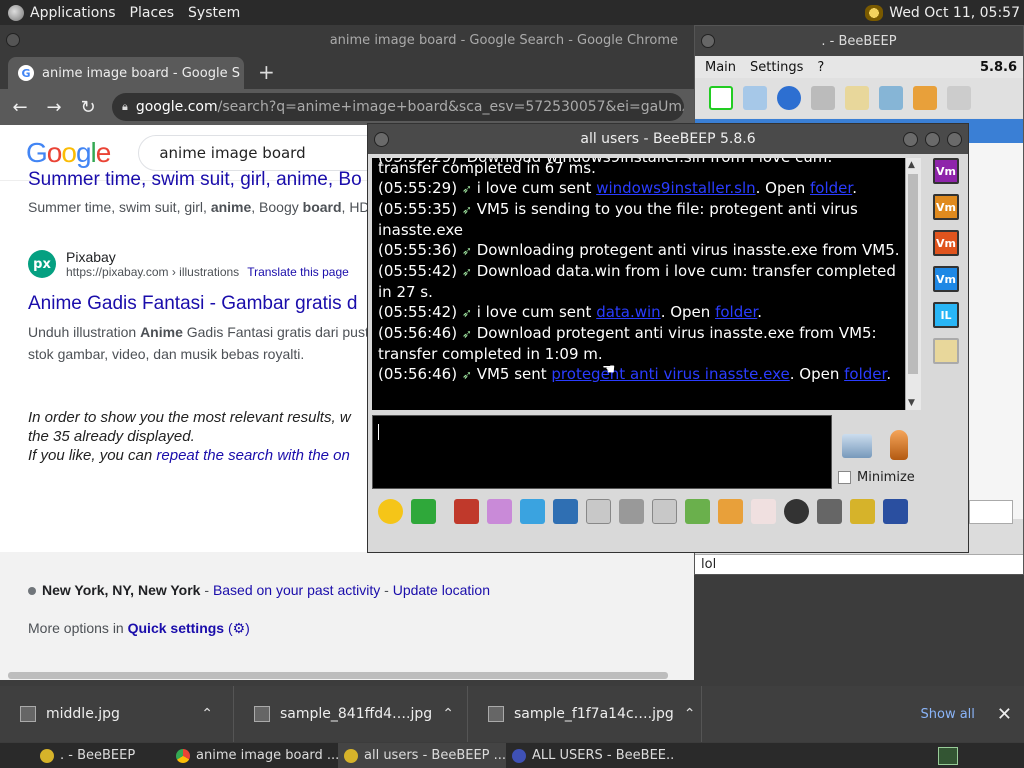  Describe the element at coordinates (954, 13) in the screenshot. I see `clock: Wed Oct 11, 05:57` at that location.